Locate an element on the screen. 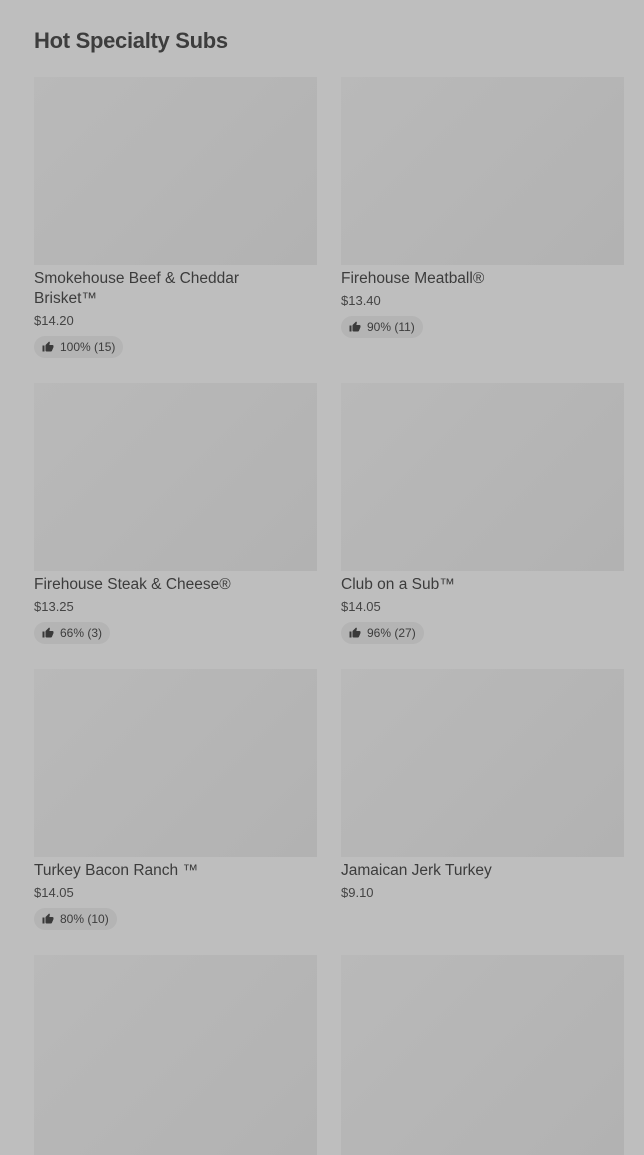 Image resolution: width=644 pixels, height=1155 pixels. rating-badge: 66% (3) is located at coordinates (72, 633).